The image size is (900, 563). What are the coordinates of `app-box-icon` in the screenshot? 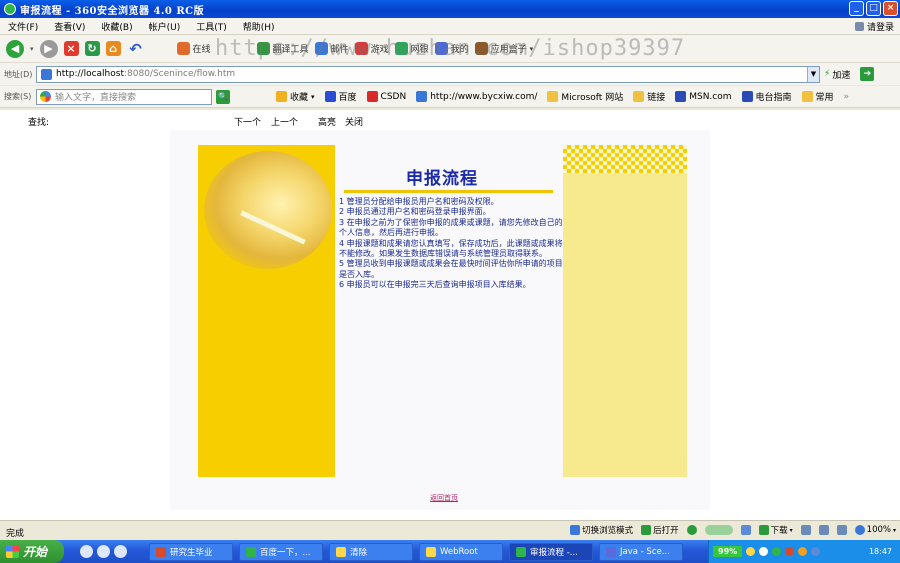 It's located at (481, 48).